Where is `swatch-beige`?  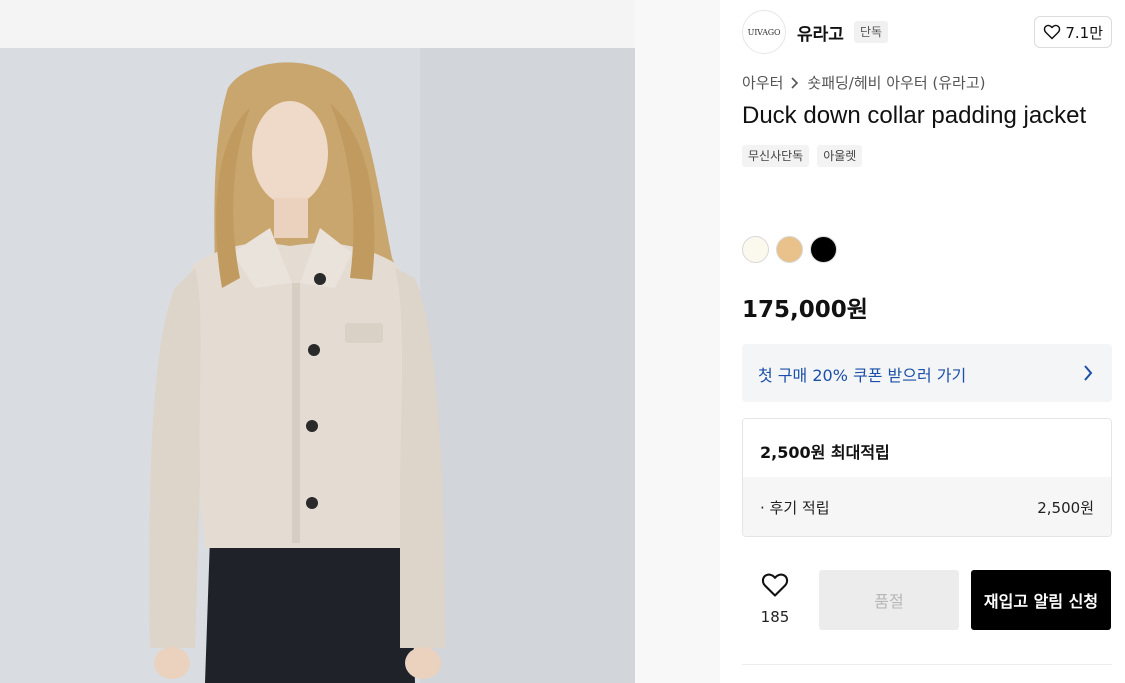 swatch-beige is located at coordinates (789, 249).